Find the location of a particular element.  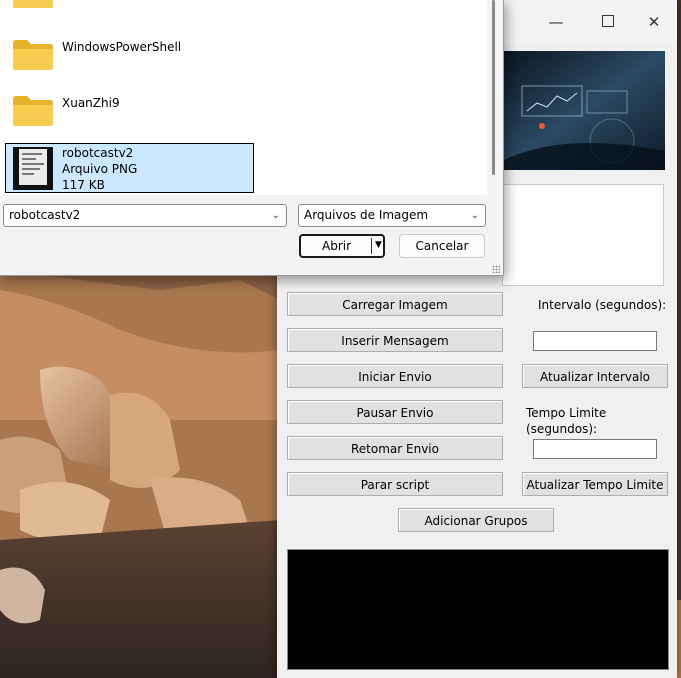

list-item: WindowsPowerShell is located at coordinates (243, 53).